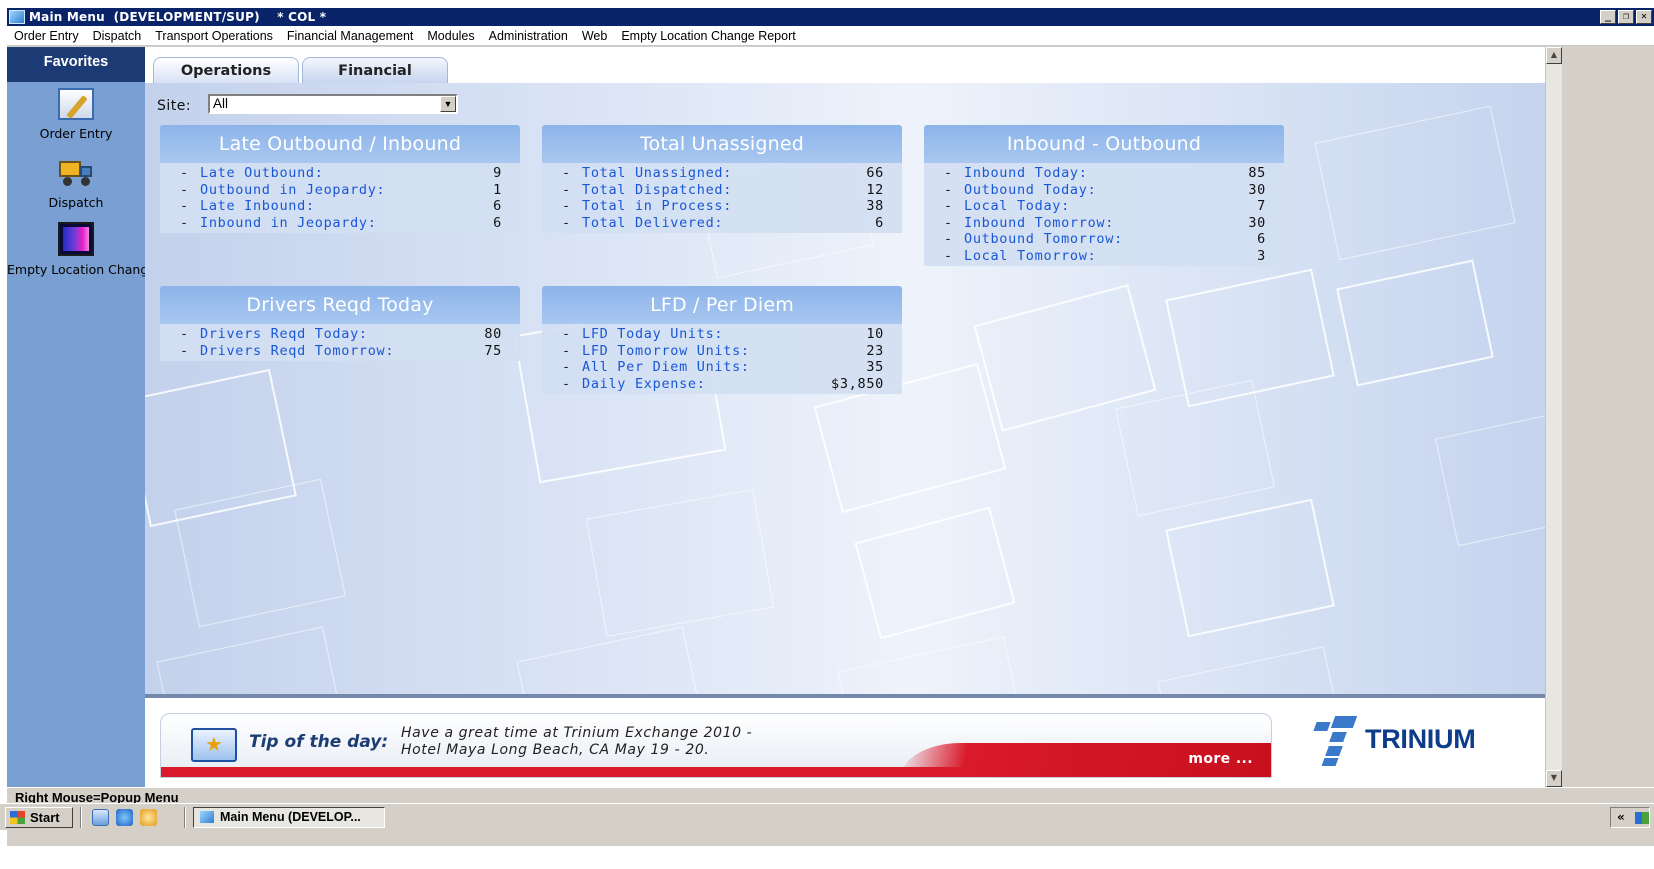  Describe the element at coordinates (693, 351) in the screenshot. I see `row-label: LFD Tomorrow Units:` at that location.